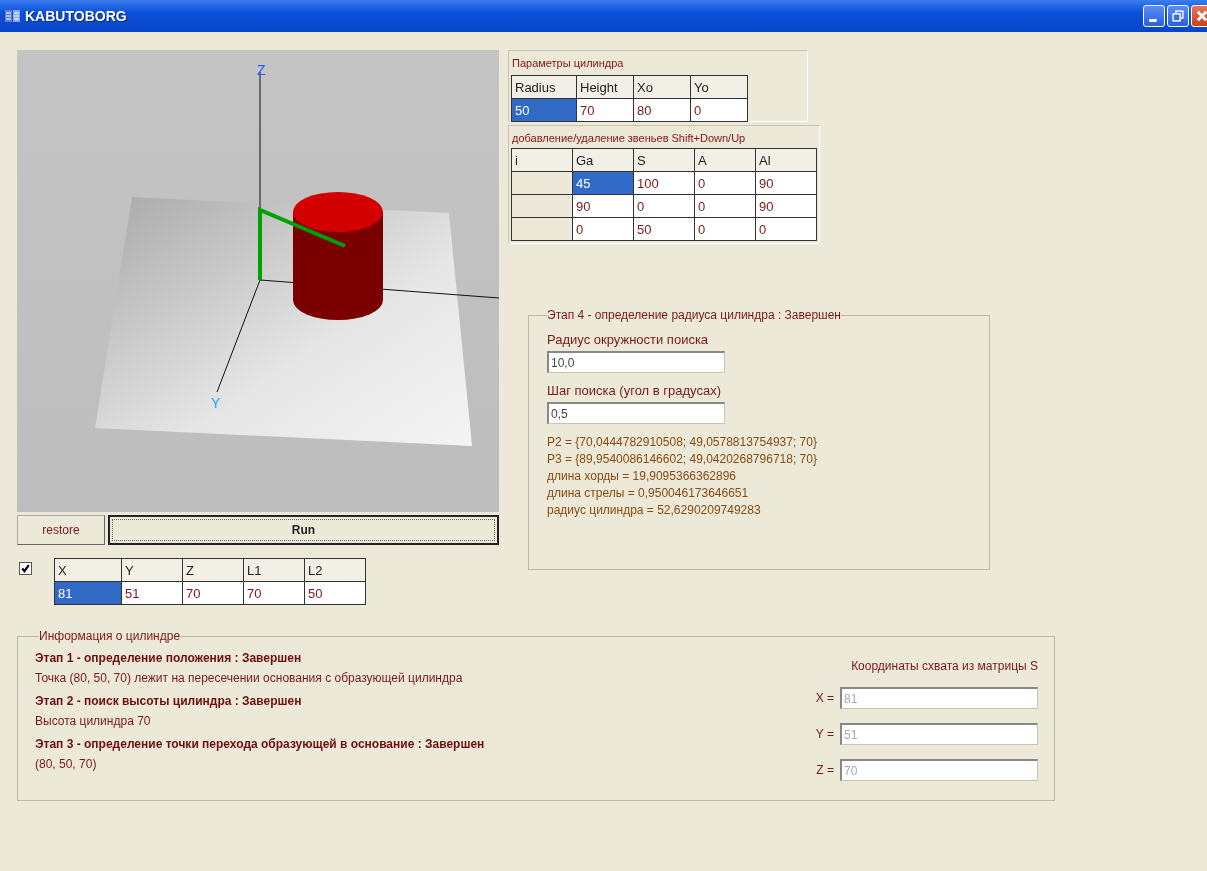 The height and width of the screenshot is (871, 1207). Describe the element at coordinates (682, 459) in the screenshot. I see `result-text: P3 = {89,9540086146602; 49,0420268796718; 70}` at that location.